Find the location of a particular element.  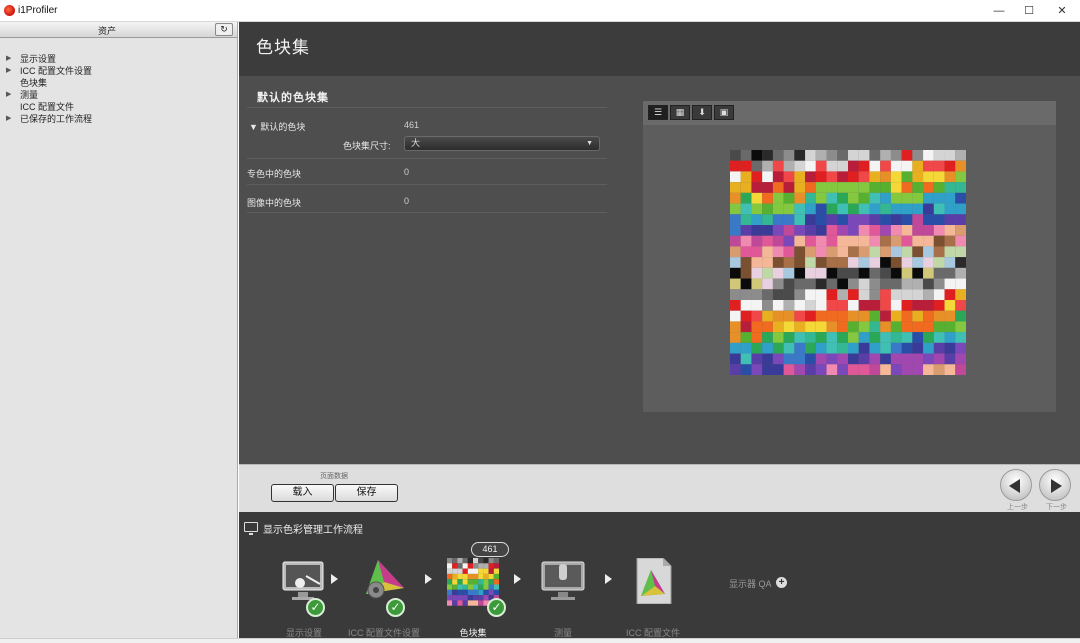

step-display-settings: ✓ 显示设置 is located at coordinates (304, 594).